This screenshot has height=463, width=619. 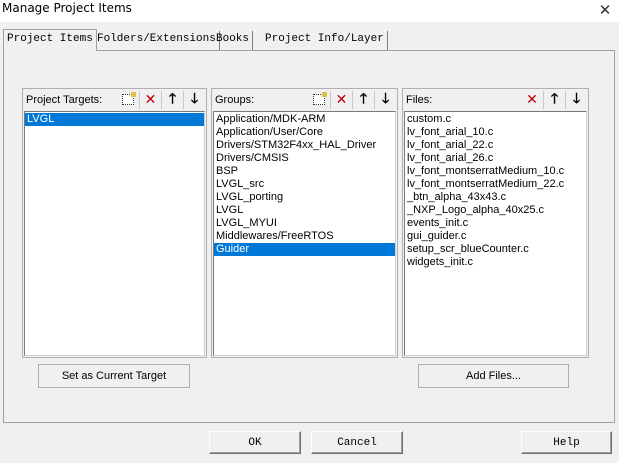 I want to click on list-item: Application/MDK-ARM, so click(x=304, y=119).